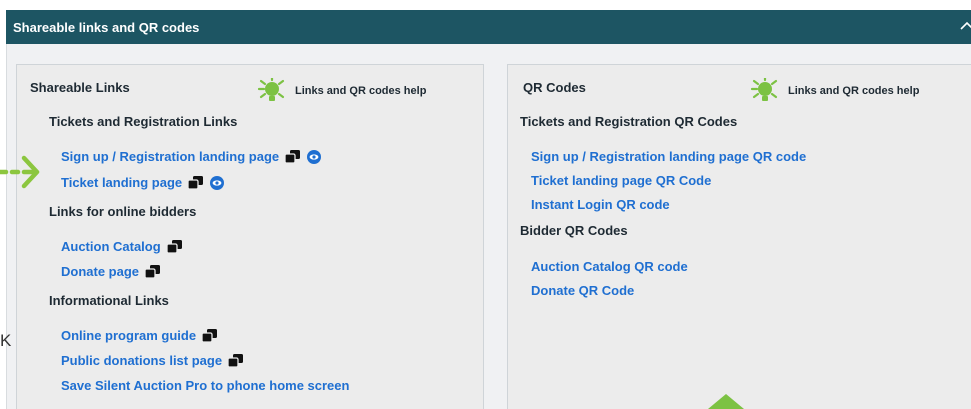 Image resolution: width=971 pixels, height=409 pixels. Describe the element at coordinates (121, 182) in the screenshot. I see `ticket-landing-link: Ticket landing page` at that location.